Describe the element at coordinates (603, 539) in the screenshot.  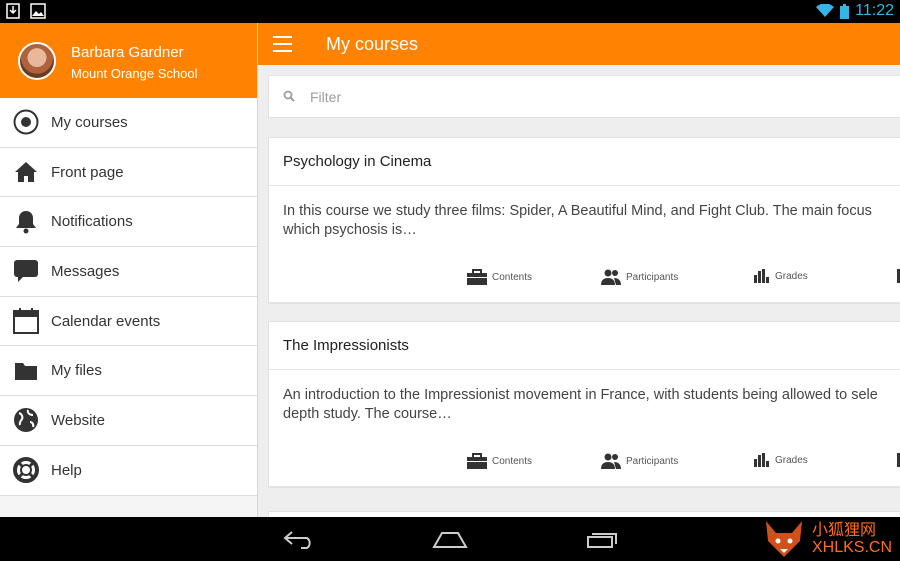
I see `recent-apps-icon` at that location.